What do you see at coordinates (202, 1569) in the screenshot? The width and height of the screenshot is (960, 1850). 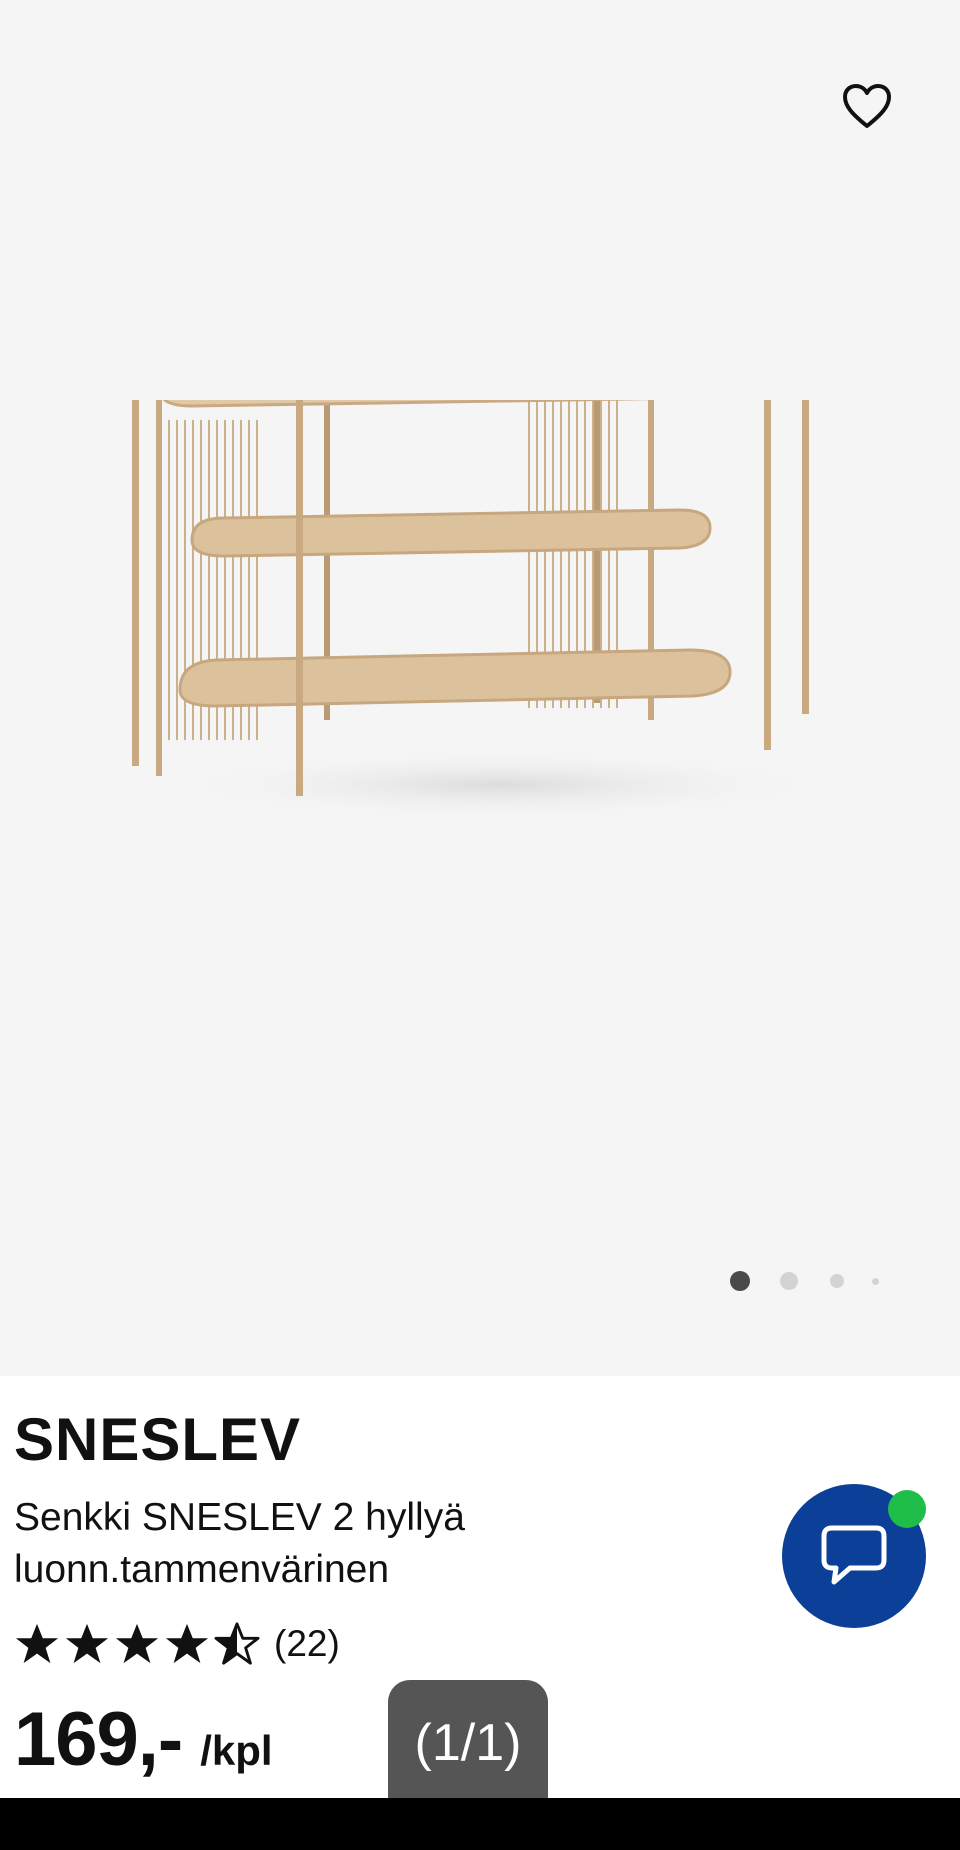 I see `description-line: luonn.tammenvärinen` at bounding box center [202, 1569].